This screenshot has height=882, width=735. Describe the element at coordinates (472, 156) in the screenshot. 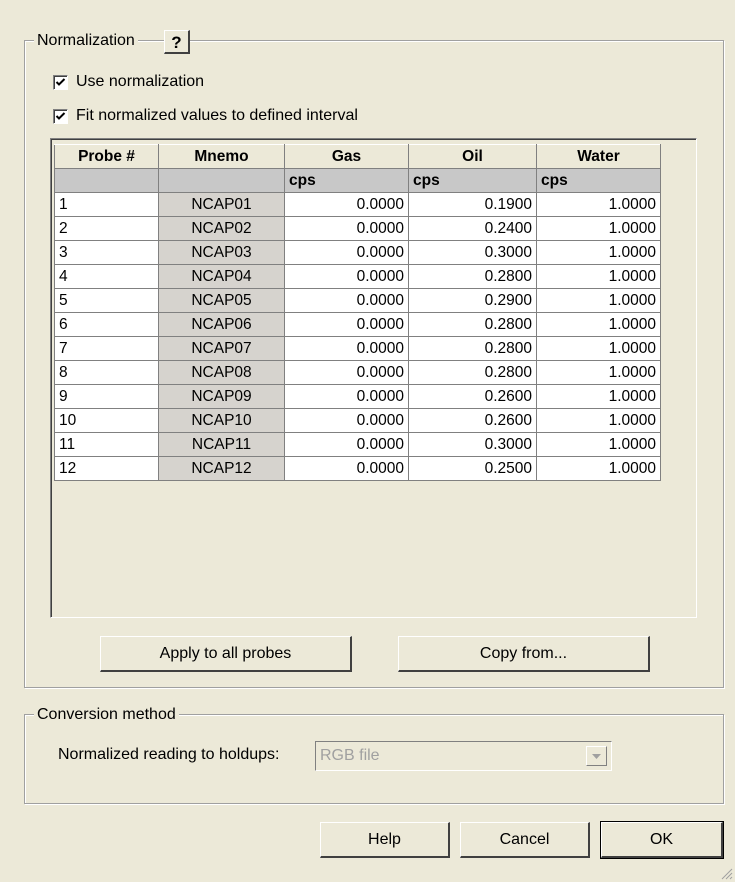

I see `column-header: Oil` at that location.